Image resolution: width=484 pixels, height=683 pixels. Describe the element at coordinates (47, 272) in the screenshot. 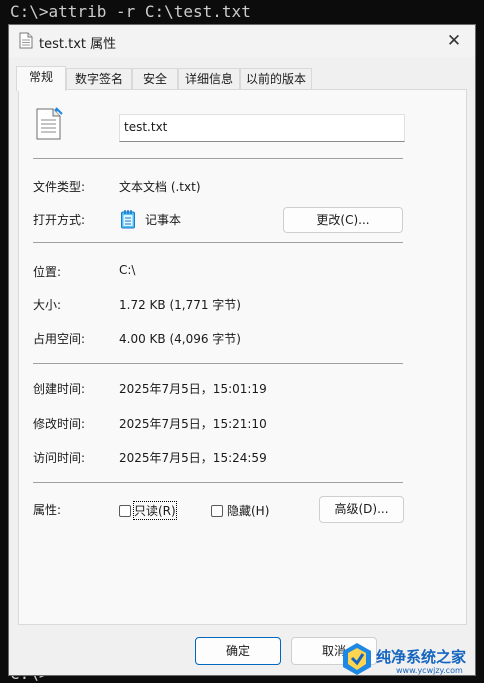

I see `location-label: 位置:` at that location.